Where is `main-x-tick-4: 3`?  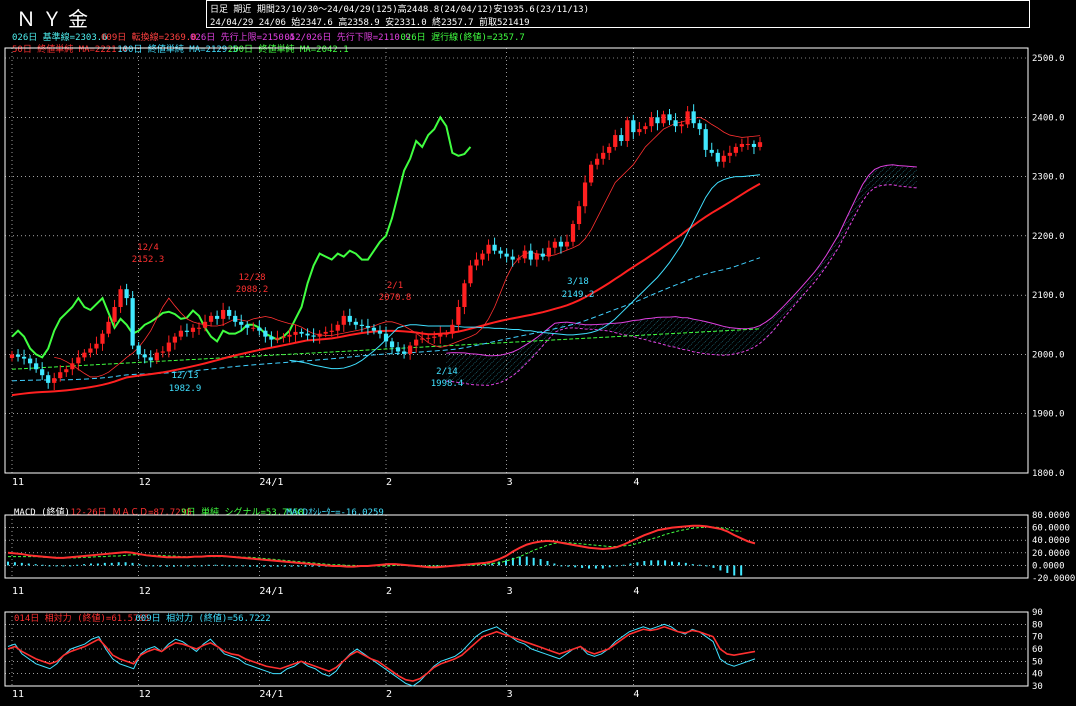 main-x-tick-4: 3 is located at coordinates (510, 482).